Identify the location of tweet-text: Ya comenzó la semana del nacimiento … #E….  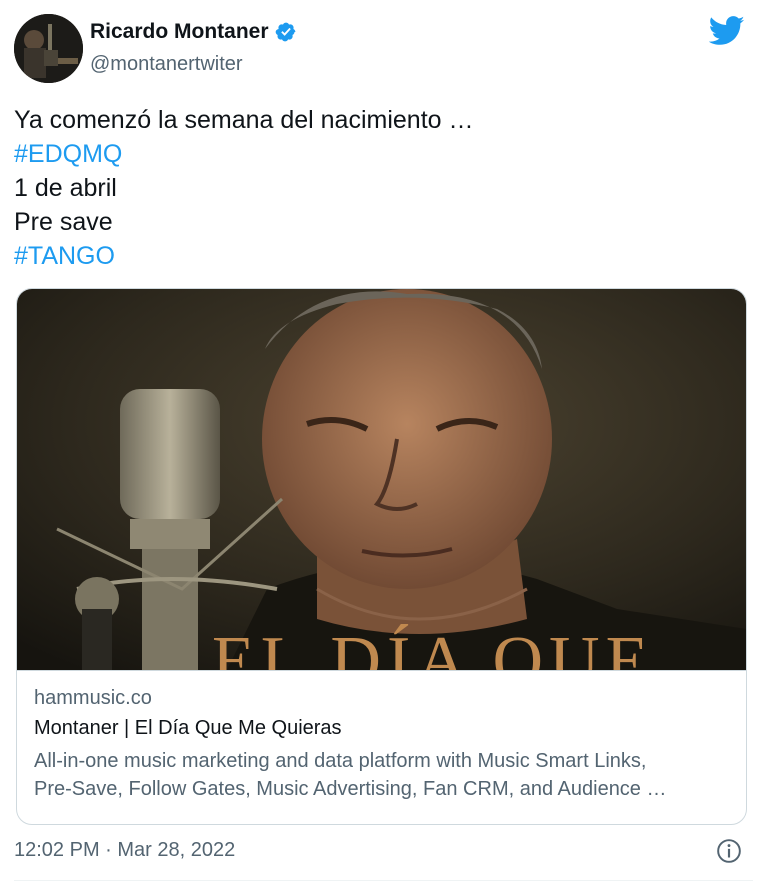
(244, 188).